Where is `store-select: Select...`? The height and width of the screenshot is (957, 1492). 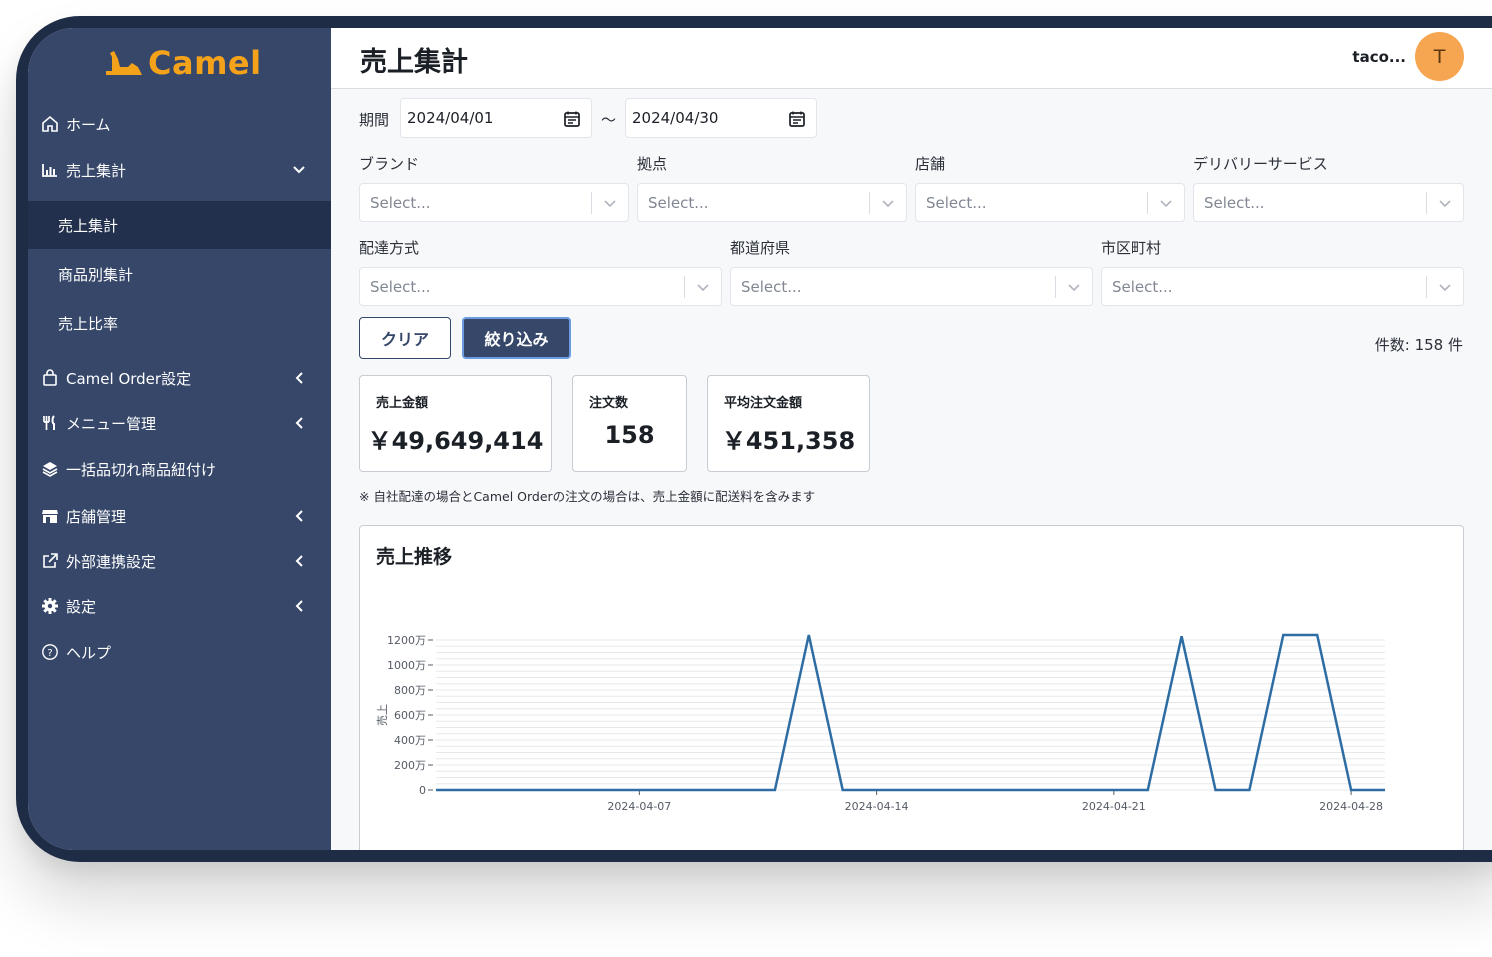
store-select: Select... is located at coordinates (1050, 202).